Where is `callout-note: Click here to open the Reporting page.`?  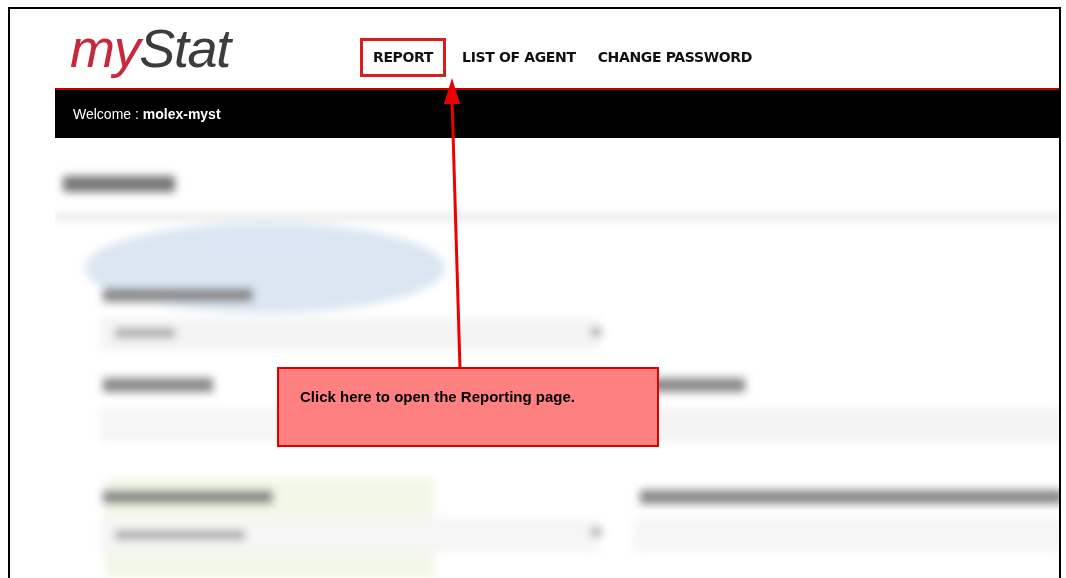
callout-note: Click here to open the Reporting page. is located at coordinates (468, 407).